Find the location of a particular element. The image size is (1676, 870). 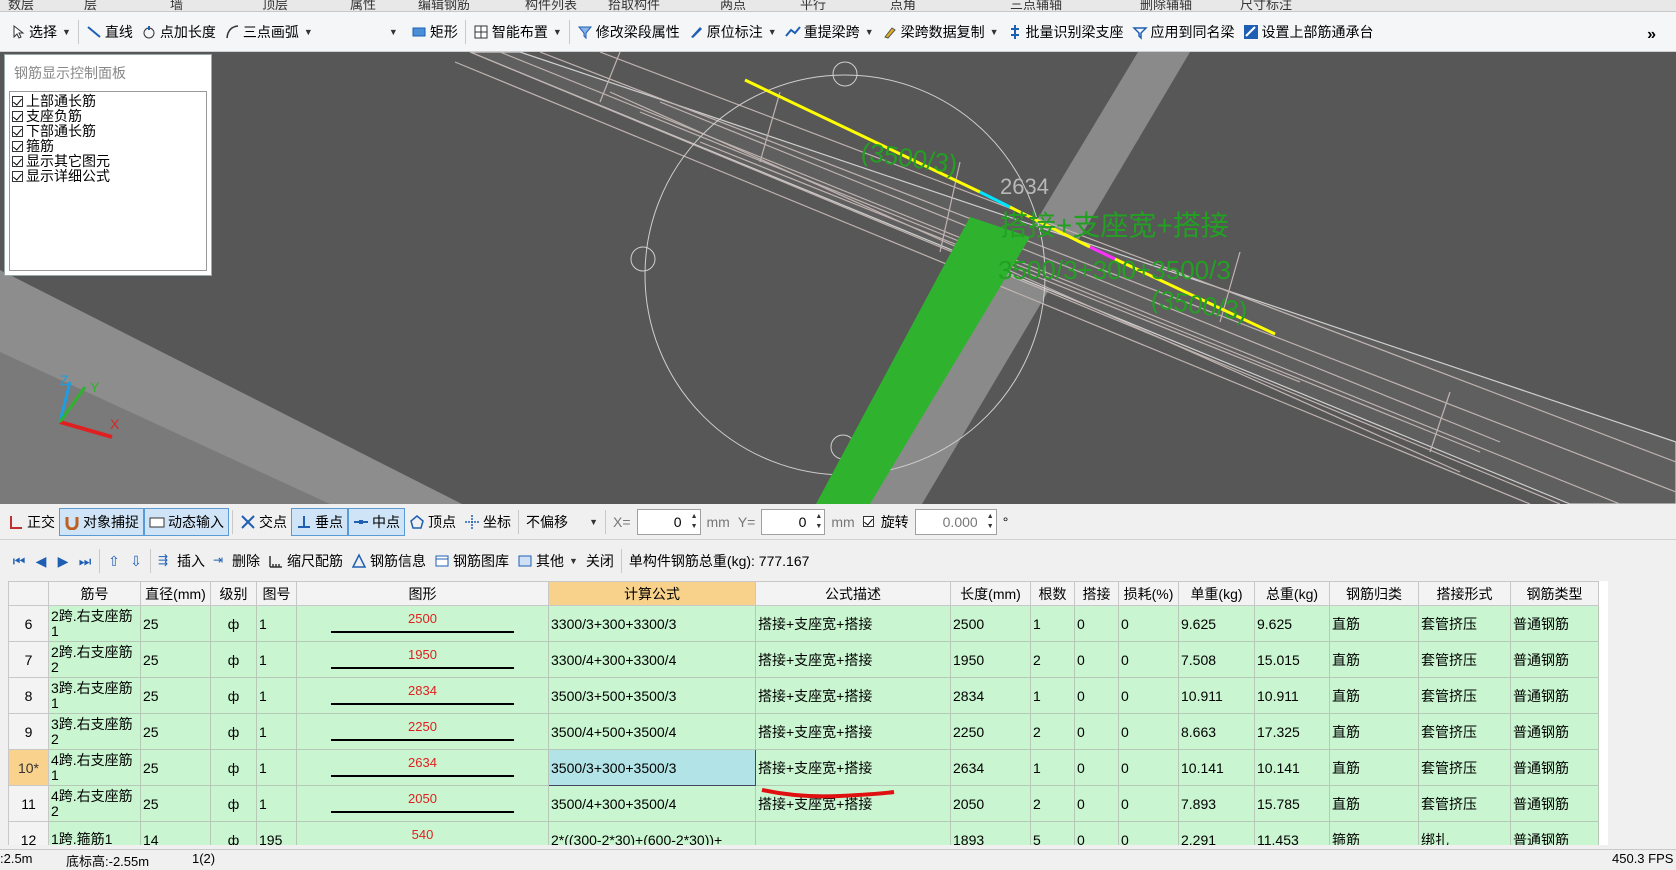

cell-name: 4跨.右支座筋1 is located at coordinates (94, 767).